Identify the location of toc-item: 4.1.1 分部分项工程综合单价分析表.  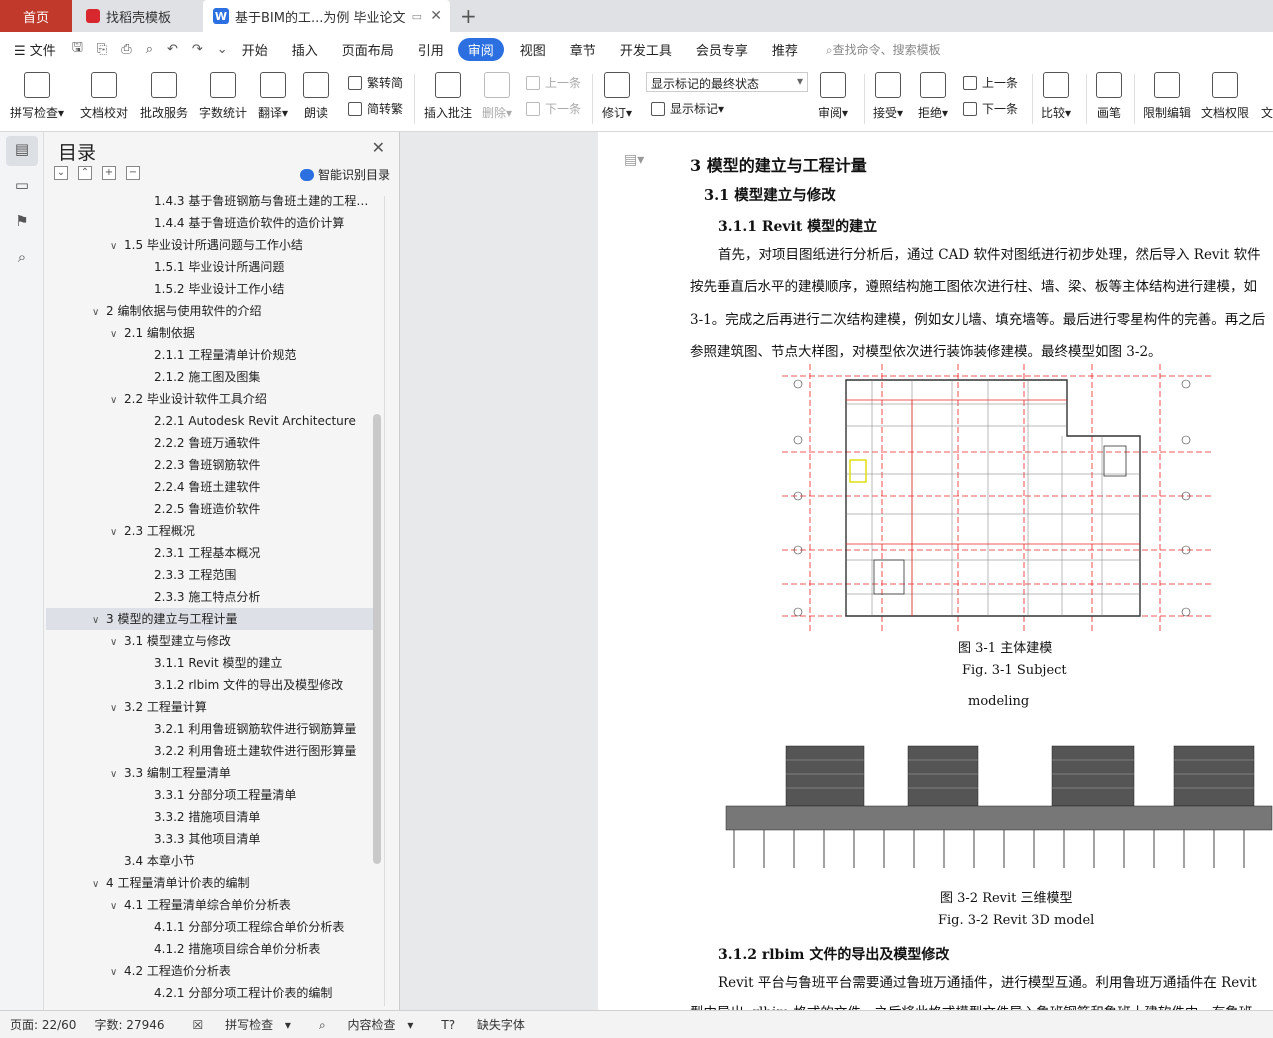
(211, 927).